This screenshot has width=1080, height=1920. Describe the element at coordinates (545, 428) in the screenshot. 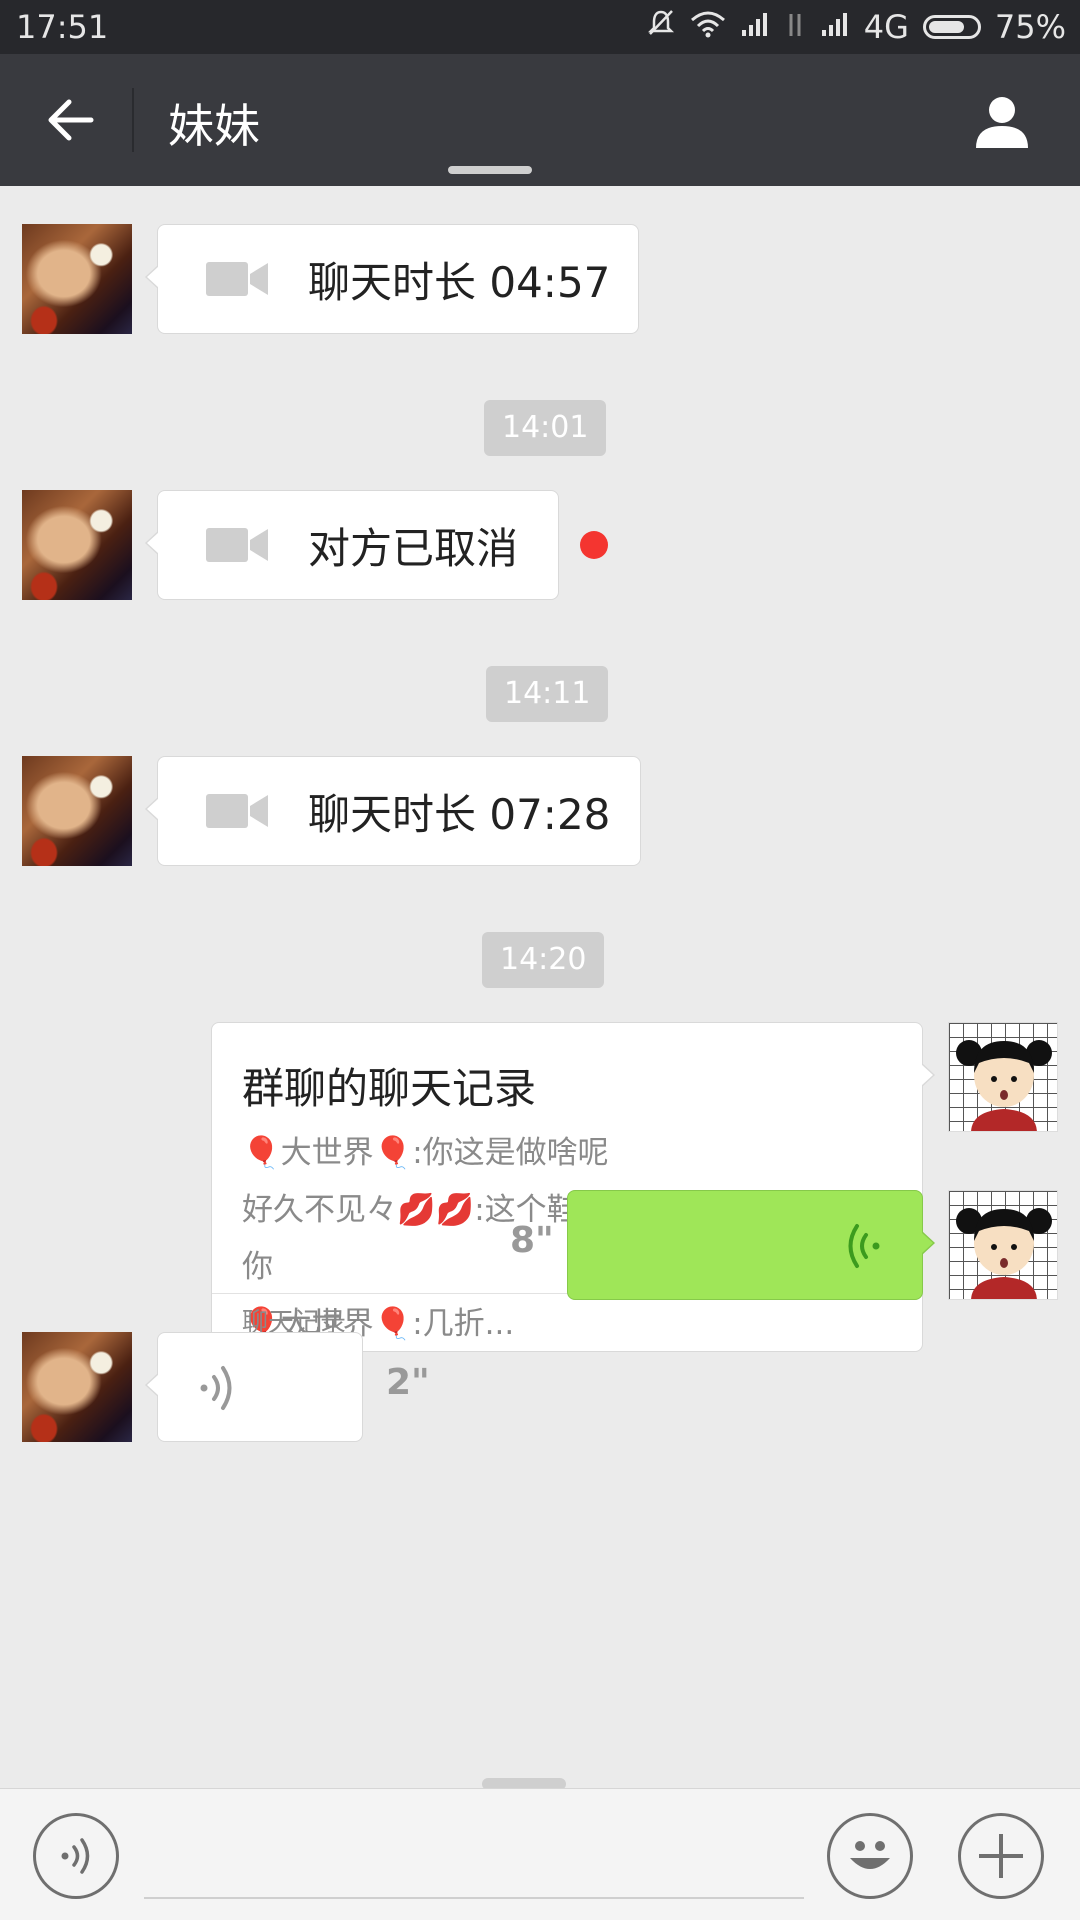

I see `timestamp: 14:01` at that location.